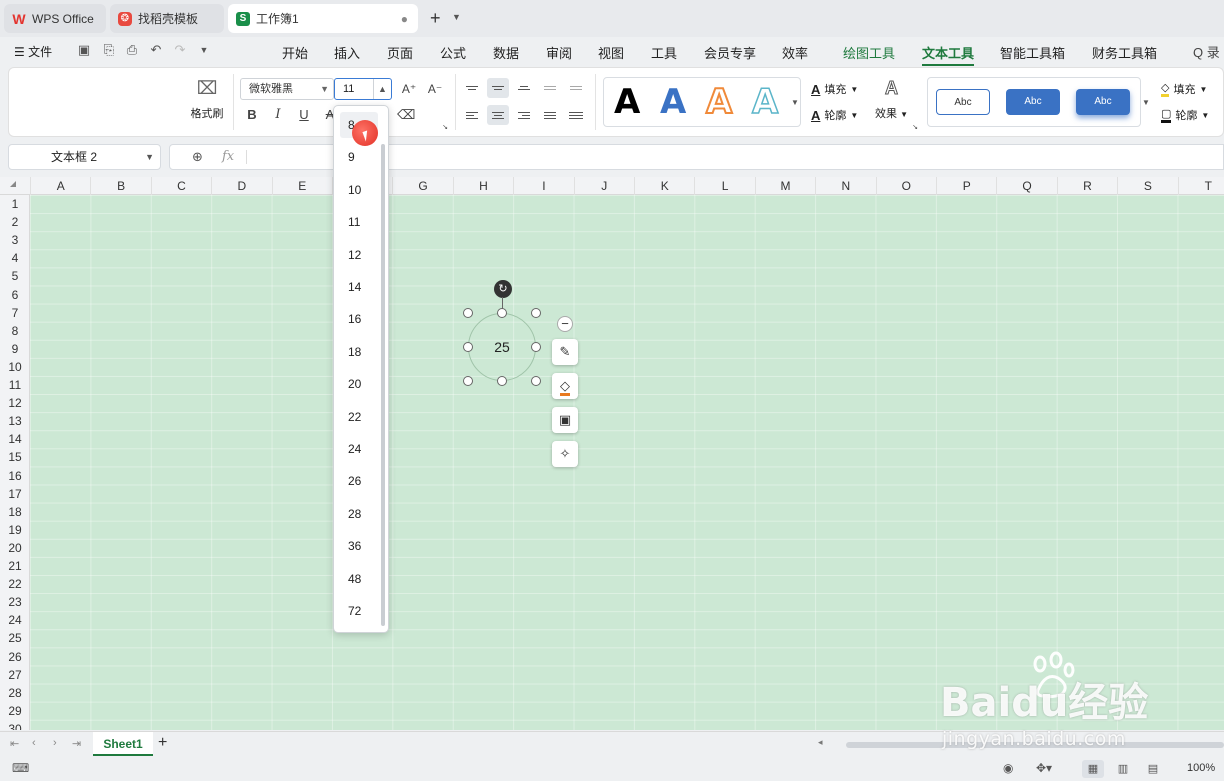 The height and width of the screenshot is (781, 1224). I want to click on column-header-cell: H, so click(482, 186).